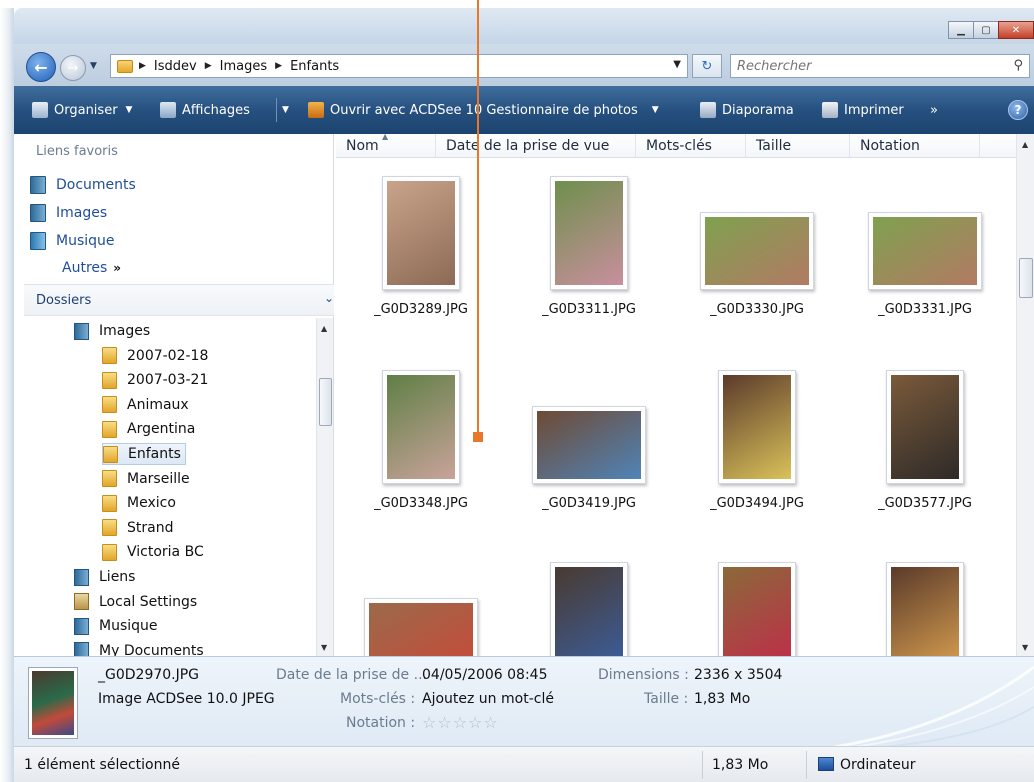 This screenshot has width=1034, height=782. I want to click on tree-item-argentina: Argentina, so click(148, 429).